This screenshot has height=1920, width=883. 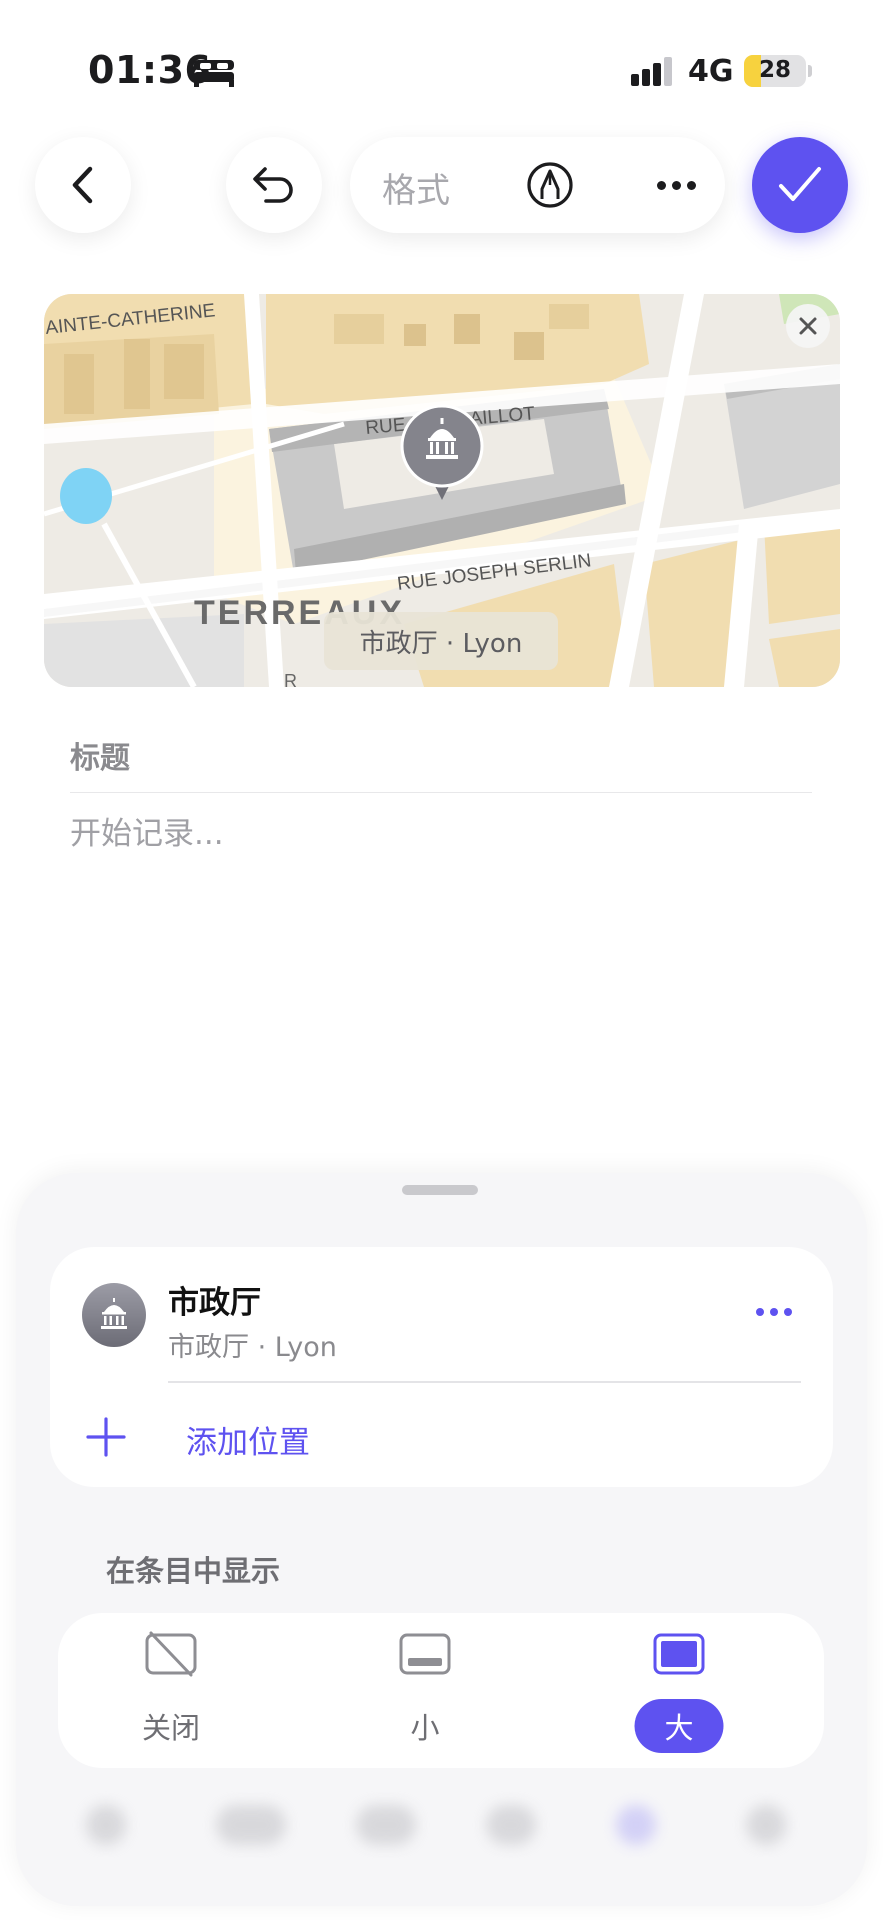 I want to click on place-more-button, so click(x=774, y=1312).